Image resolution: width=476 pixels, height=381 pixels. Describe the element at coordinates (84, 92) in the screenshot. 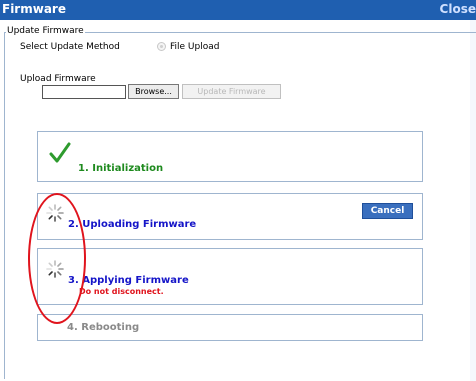

I see `firmware-file-input` at that location.